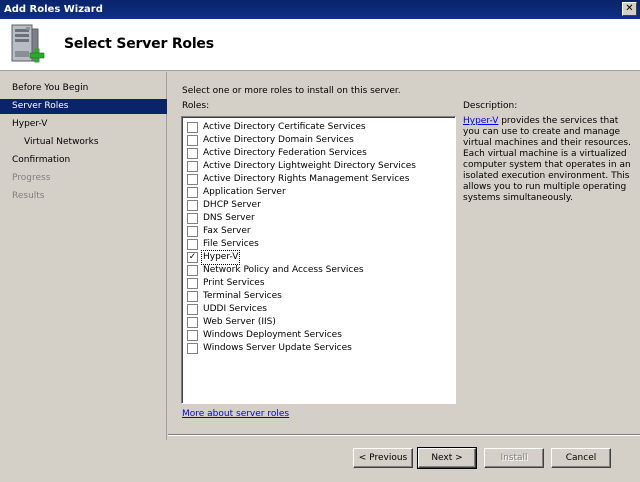  I want to click on nav-item-before-you-begin: Before You Begin, so click(83, 88).